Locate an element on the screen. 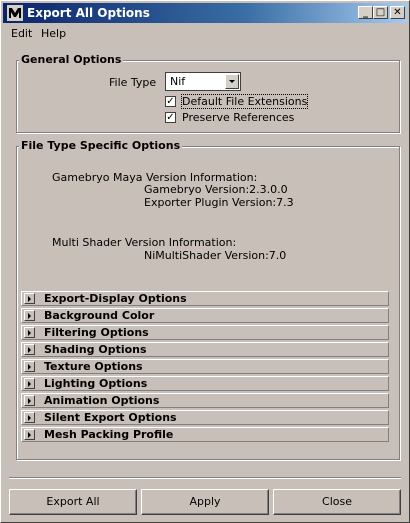 The width and height of the screenshot is (410, 523). preserve-references-label: Preserve References is located at coordinates (238, 117).